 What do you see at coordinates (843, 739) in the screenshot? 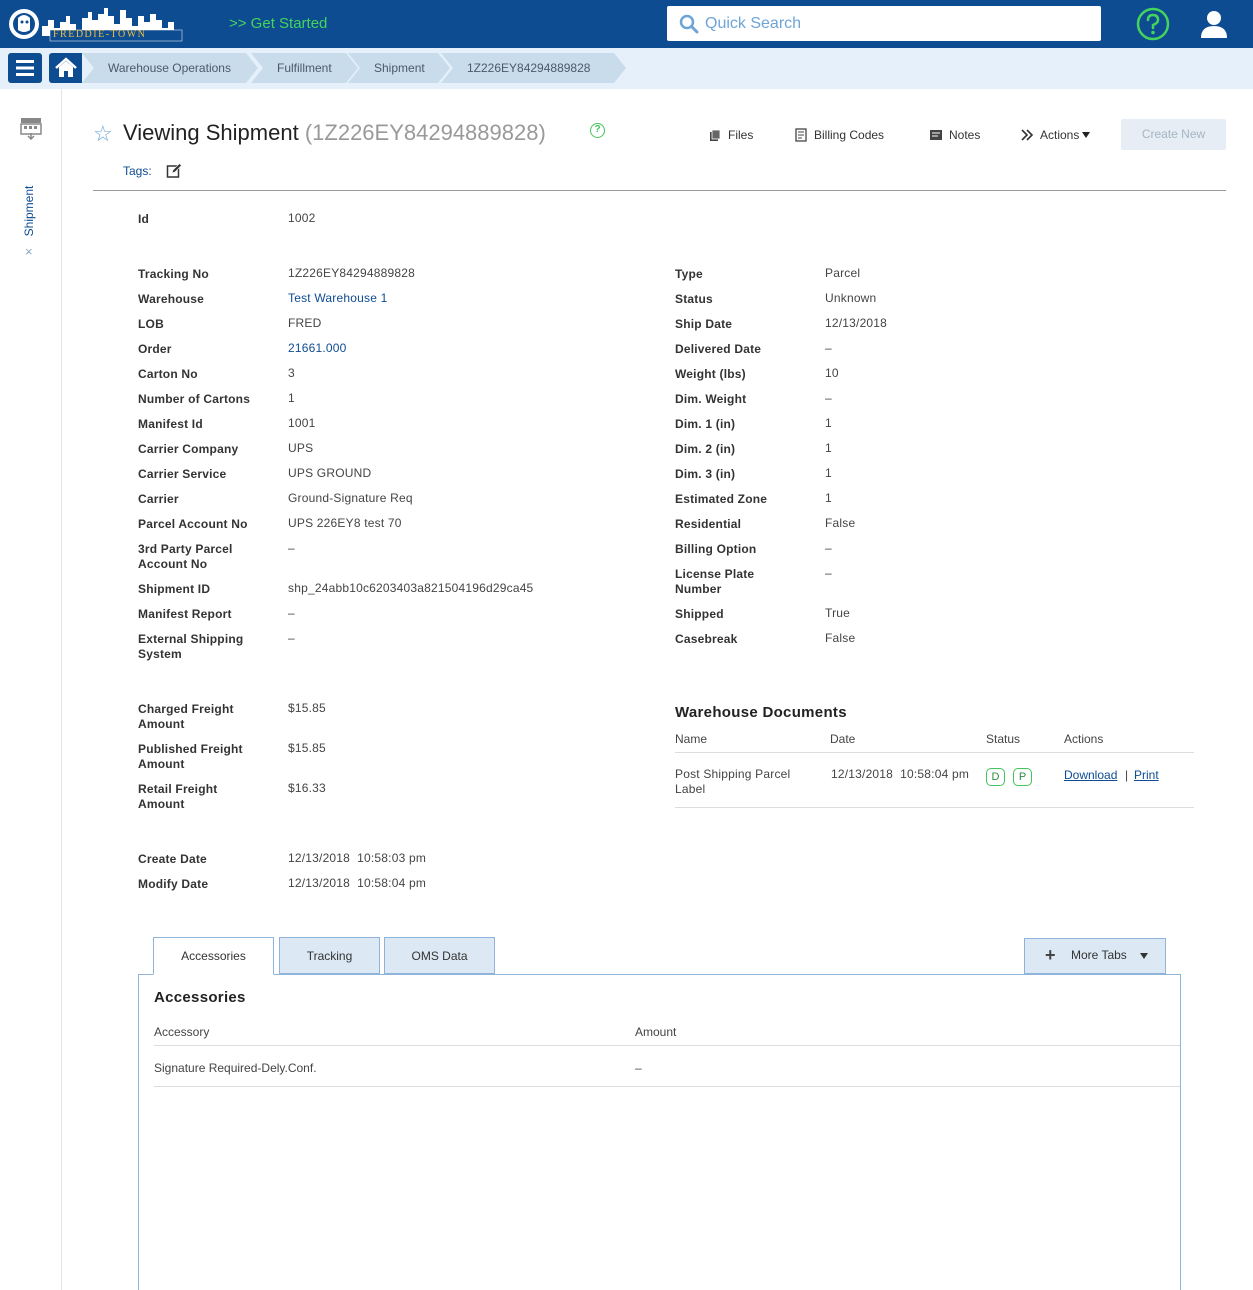
I see `wd-column-date: Date` at bounding box center [843, 739].